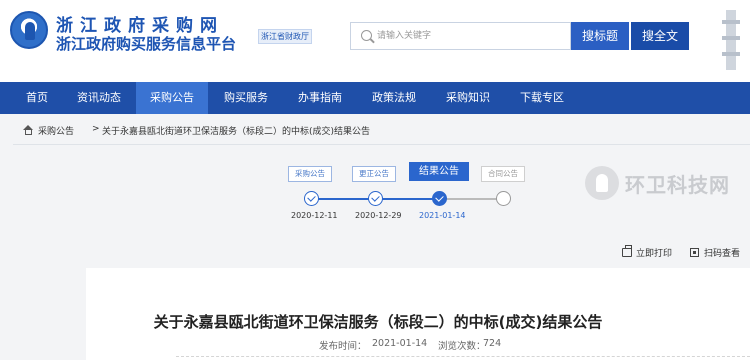  I want to click on search-icon, so click(366, 35).